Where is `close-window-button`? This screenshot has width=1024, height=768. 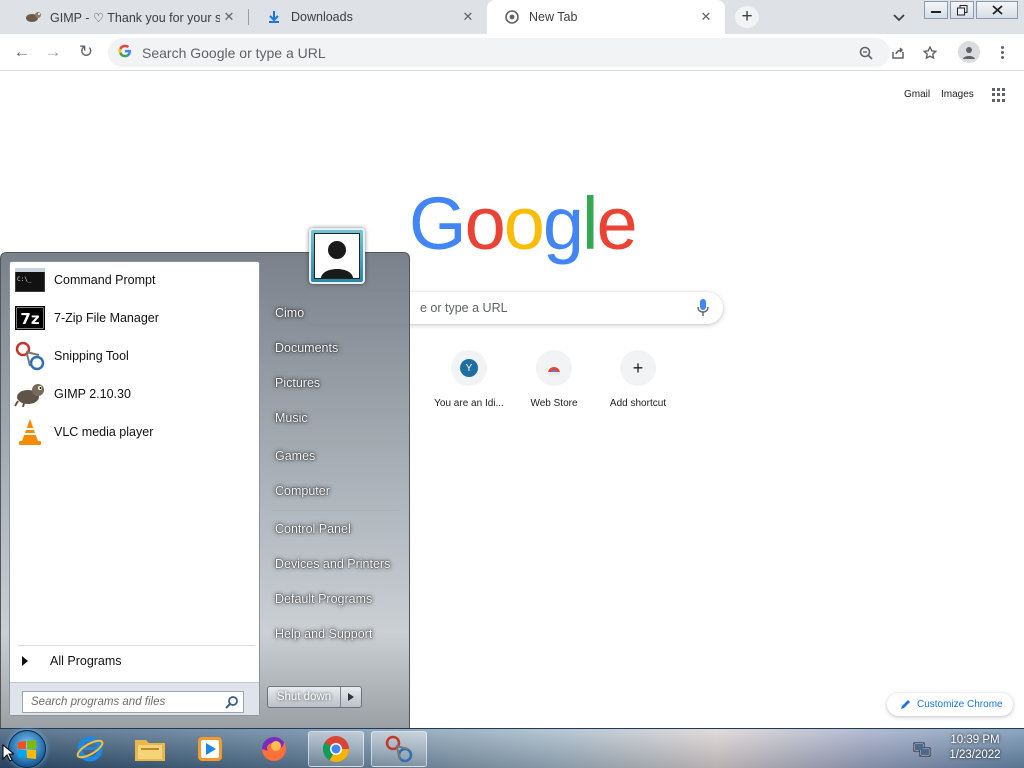
close-window-button is located at coordinates (997, 10).